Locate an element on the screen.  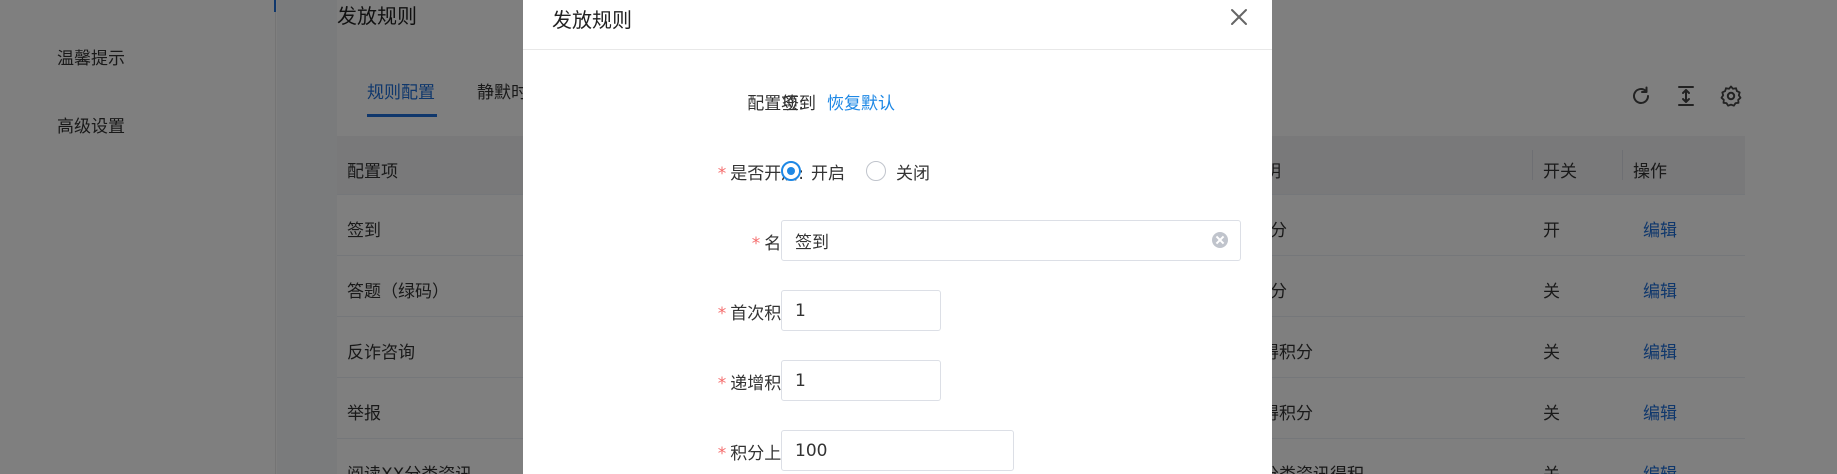
points-limit-input is located at coordinates (897, 450).